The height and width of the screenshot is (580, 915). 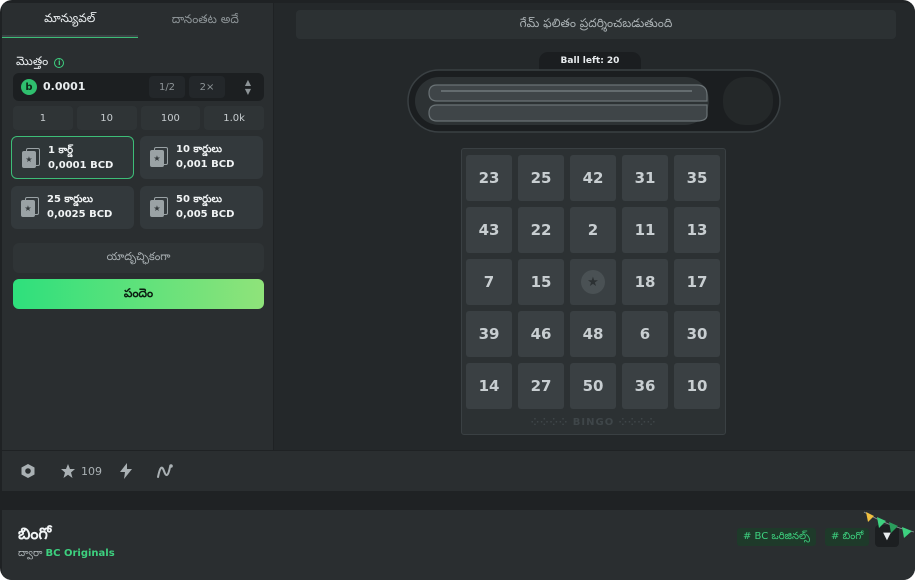 What do you see at coordinates (489, 386) in the screenshot?
I see `bingo-number-cell: 14` at bounding box center [489, 386].